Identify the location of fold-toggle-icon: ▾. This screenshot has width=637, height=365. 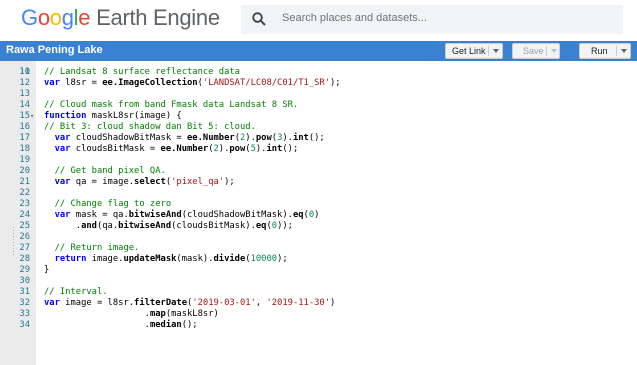
(32, 116).